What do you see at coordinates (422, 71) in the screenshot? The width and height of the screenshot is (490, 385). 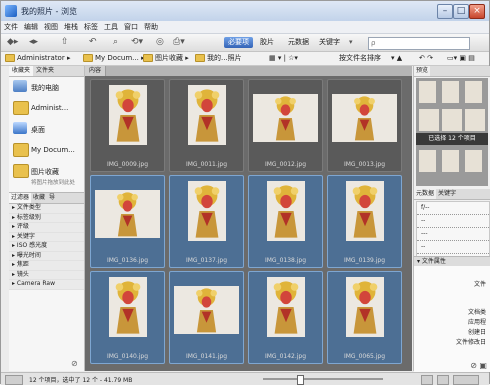 I see `tab-preview: 预览` at bounding box center [422, 71].